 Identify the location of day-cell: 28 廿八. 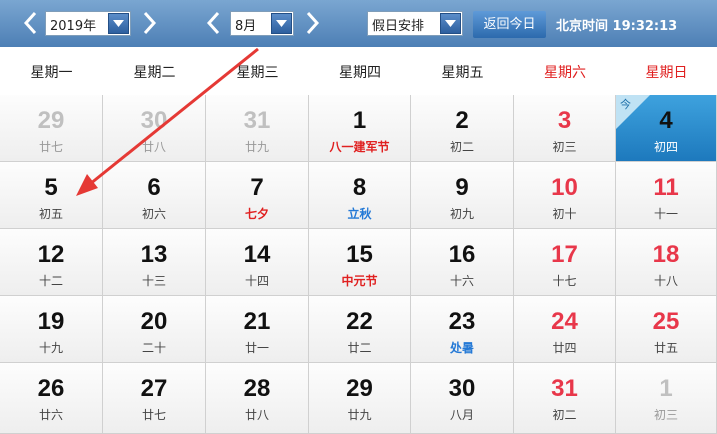
(257, 398).